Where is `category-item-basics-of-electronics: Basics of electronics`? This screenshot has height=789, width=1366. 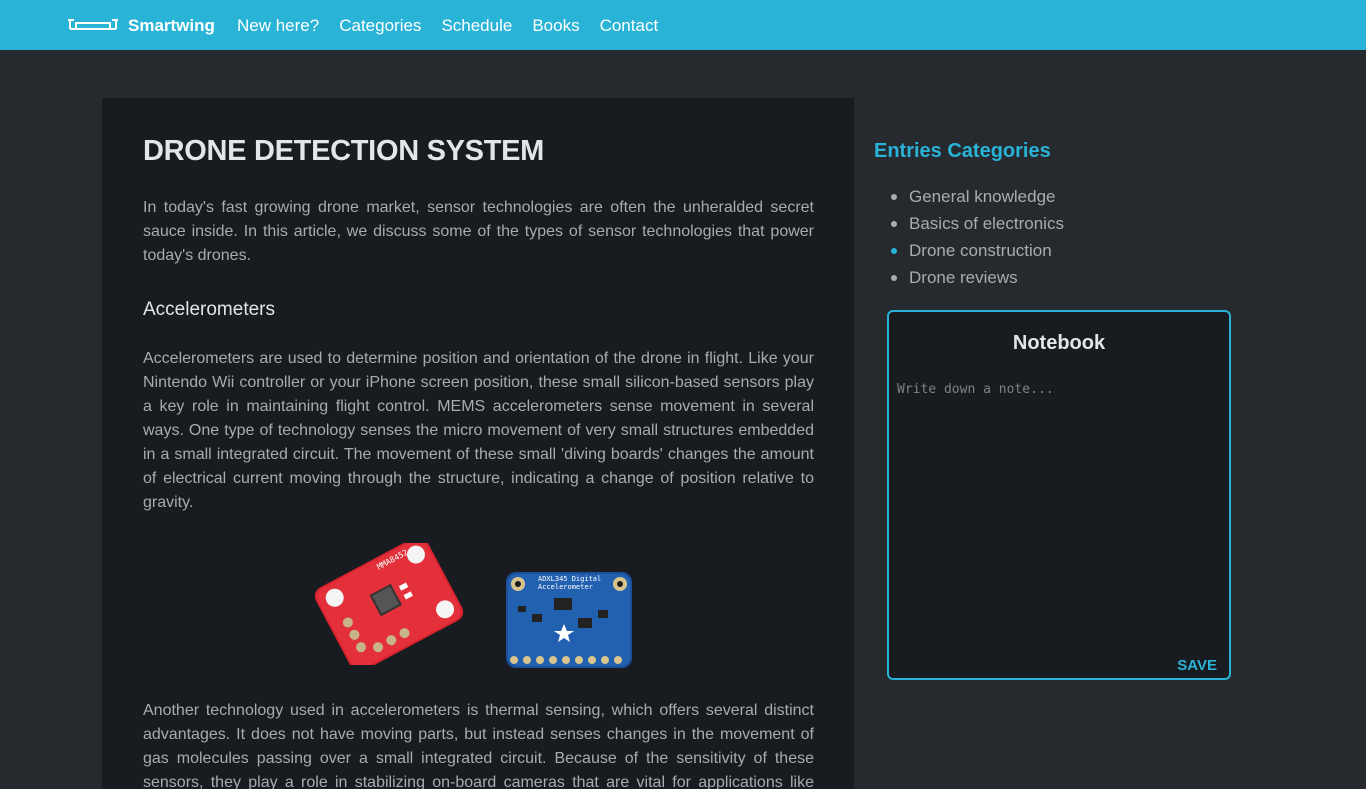
category-item-basics-of-electronics: Basics of electronics is located at coordinates (977, 223).